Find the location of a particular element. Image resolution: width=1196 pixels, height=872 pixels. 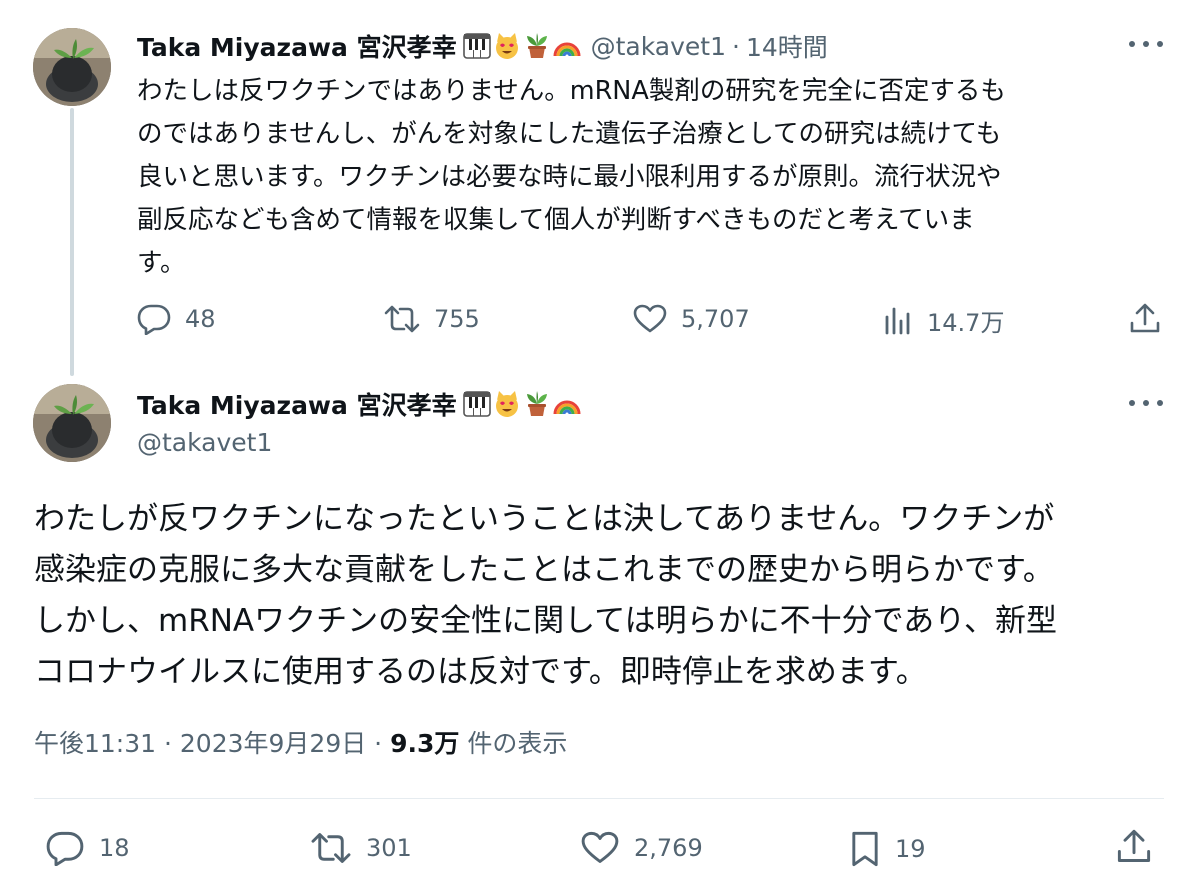

repost-button: 755 is located at coordinates (432, 319).